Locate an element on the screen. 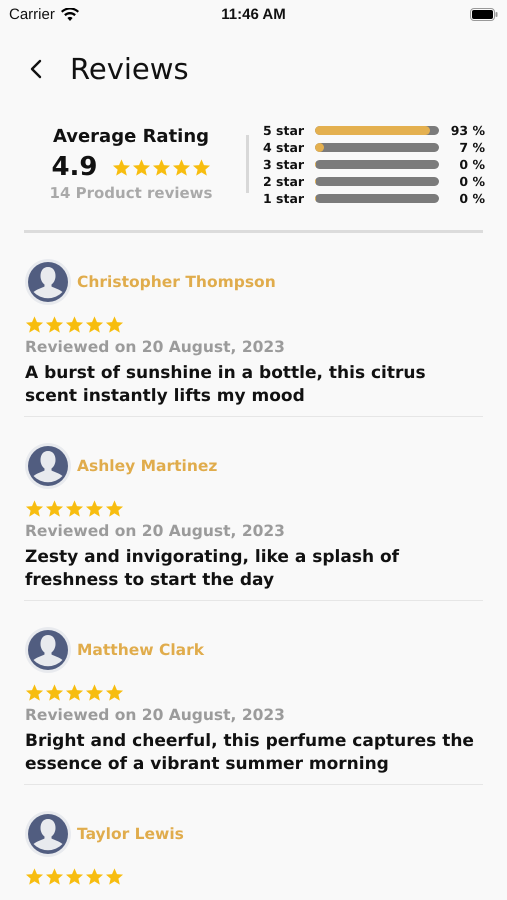 The image size is (507, 900). review-text: A burst of sunshine in a bottle, this citrus scent instantly lifts my mood is located at coordinates (226, 385).